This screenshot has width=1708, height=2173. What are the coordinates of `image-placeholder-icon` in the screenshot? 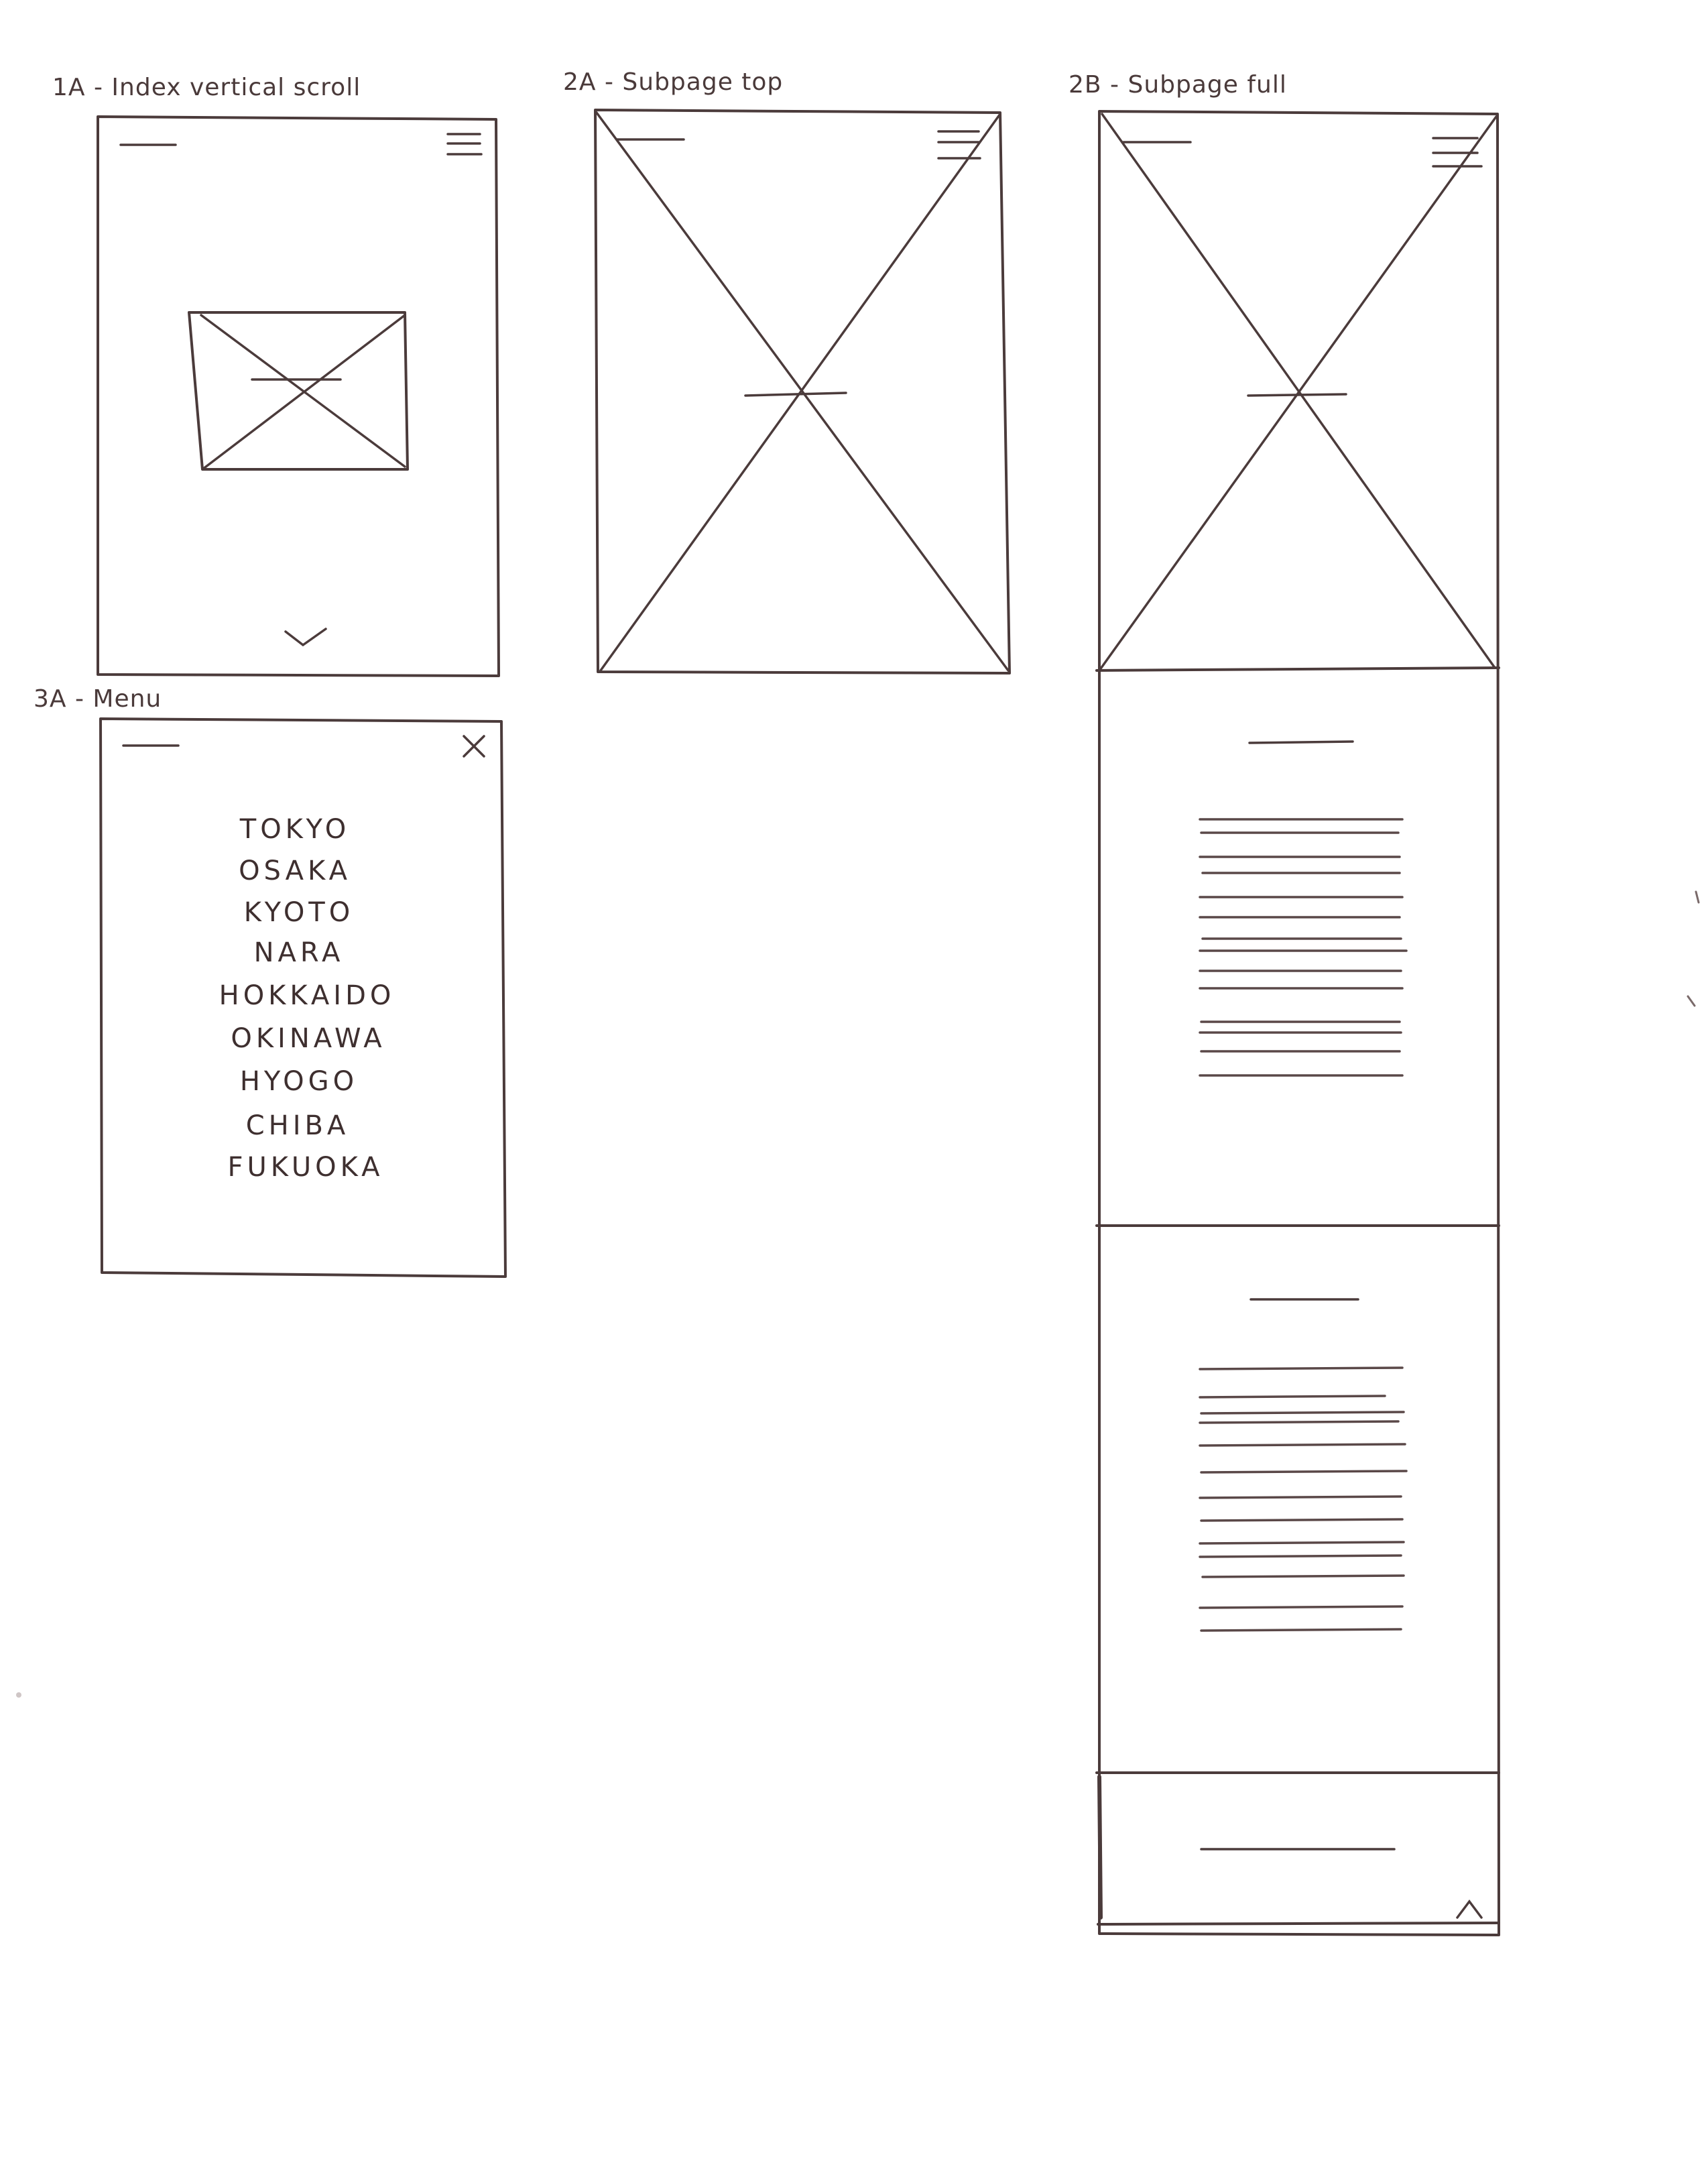 It's located at (298, 391).